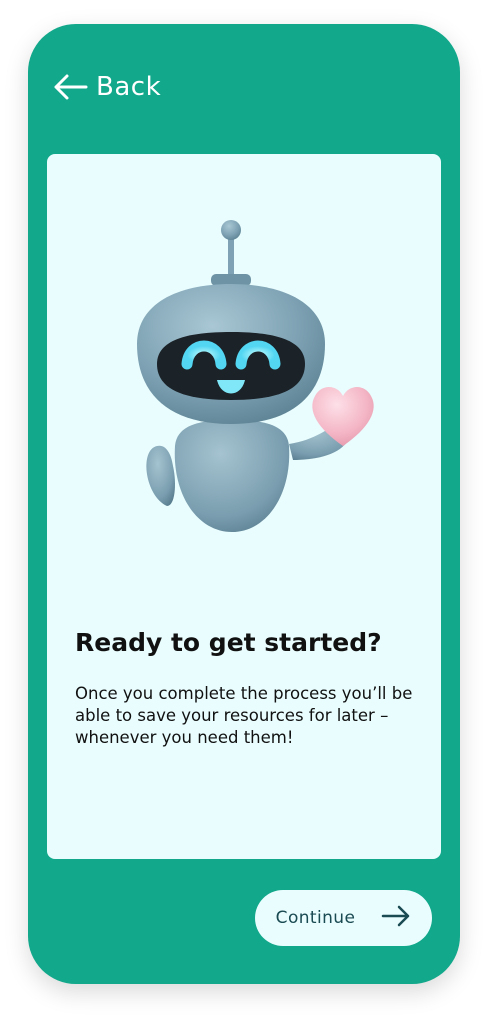 Image resolution: width=496 pixels, height=1024 pixels. I want to click on arrow-right-icon, so click(396, 918).